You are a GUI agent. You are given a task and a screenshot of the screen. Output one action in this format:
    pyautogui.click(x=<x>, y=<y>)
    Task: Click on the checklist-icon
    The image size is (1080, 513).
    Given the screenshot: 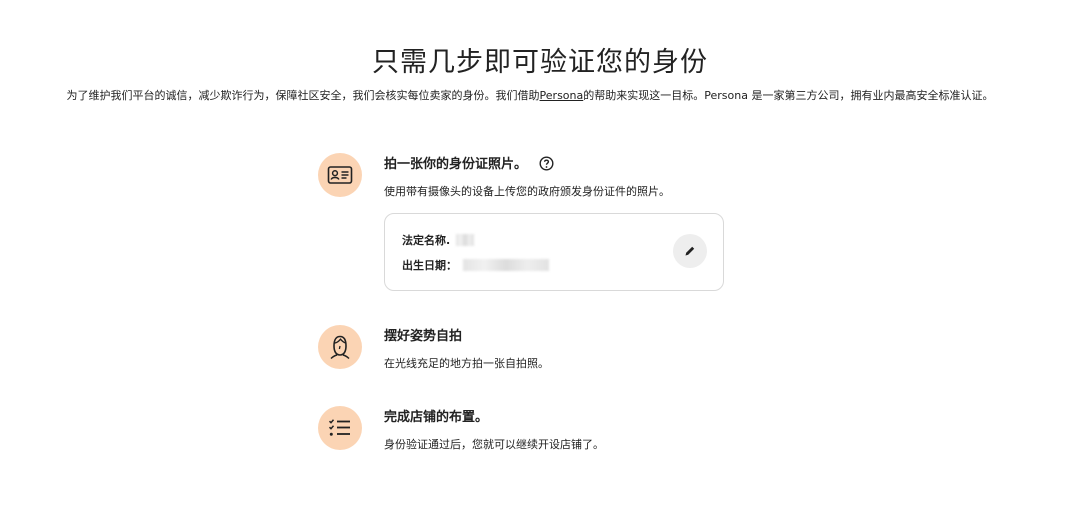 What is the action you would take?
    pyautogui.click(x=340, y=428)
    